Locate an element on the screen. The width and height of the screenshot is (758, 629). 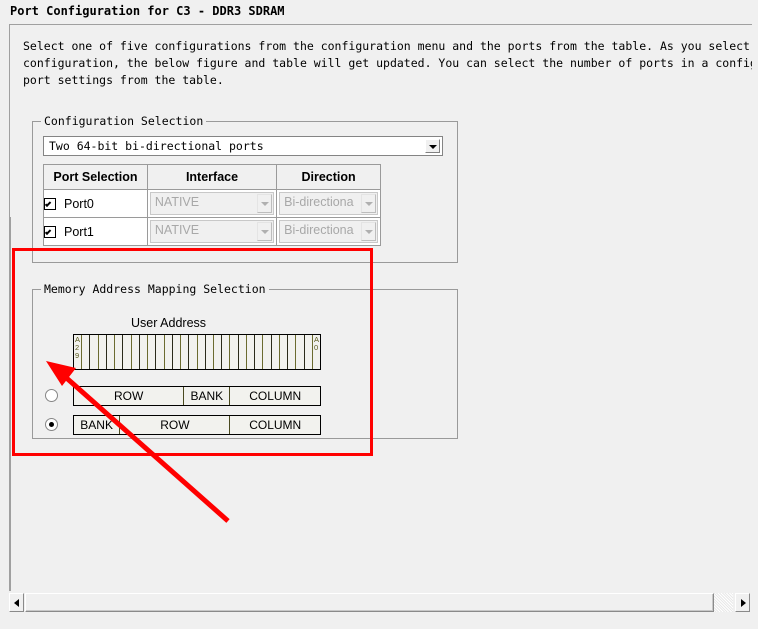
port1-direction-dropdown: Bi-directiona is located at coordinates (328, 231).